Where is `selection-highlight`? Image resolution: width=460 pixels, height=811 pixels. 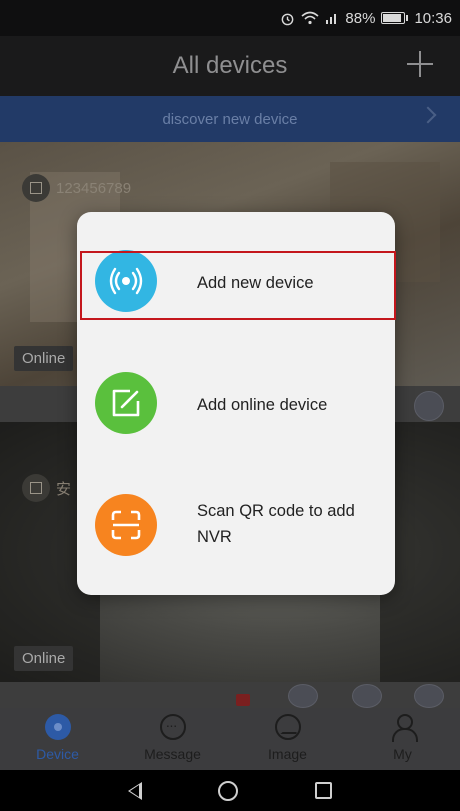
selection-highlight is located at coordinates (238, 285).